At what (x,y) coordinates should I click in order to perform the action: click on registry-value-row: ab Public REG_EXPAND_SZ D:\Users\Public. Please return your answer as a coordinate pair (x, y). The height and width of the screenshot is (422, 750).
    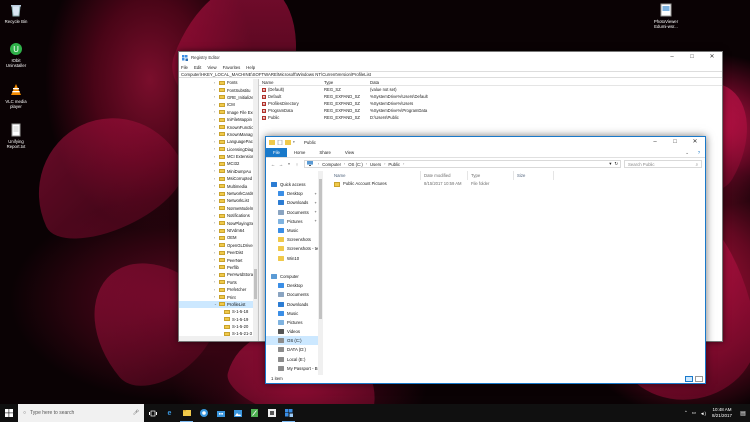
    Looking at the image, I should click on (490, 117).